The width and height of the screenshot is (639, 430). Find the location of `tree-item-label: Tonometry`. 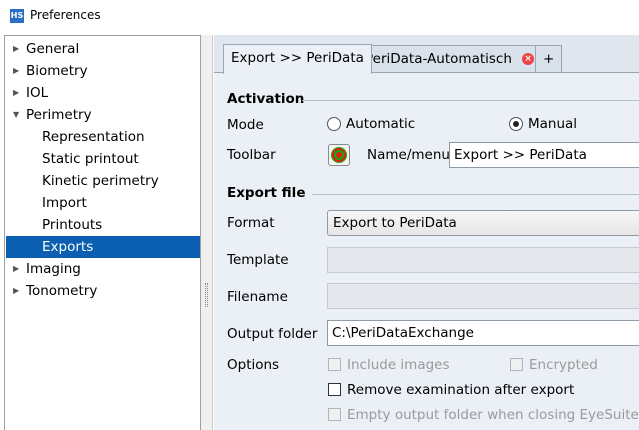

tree-item-label: Tonometry is located at coordinates (62, 291).